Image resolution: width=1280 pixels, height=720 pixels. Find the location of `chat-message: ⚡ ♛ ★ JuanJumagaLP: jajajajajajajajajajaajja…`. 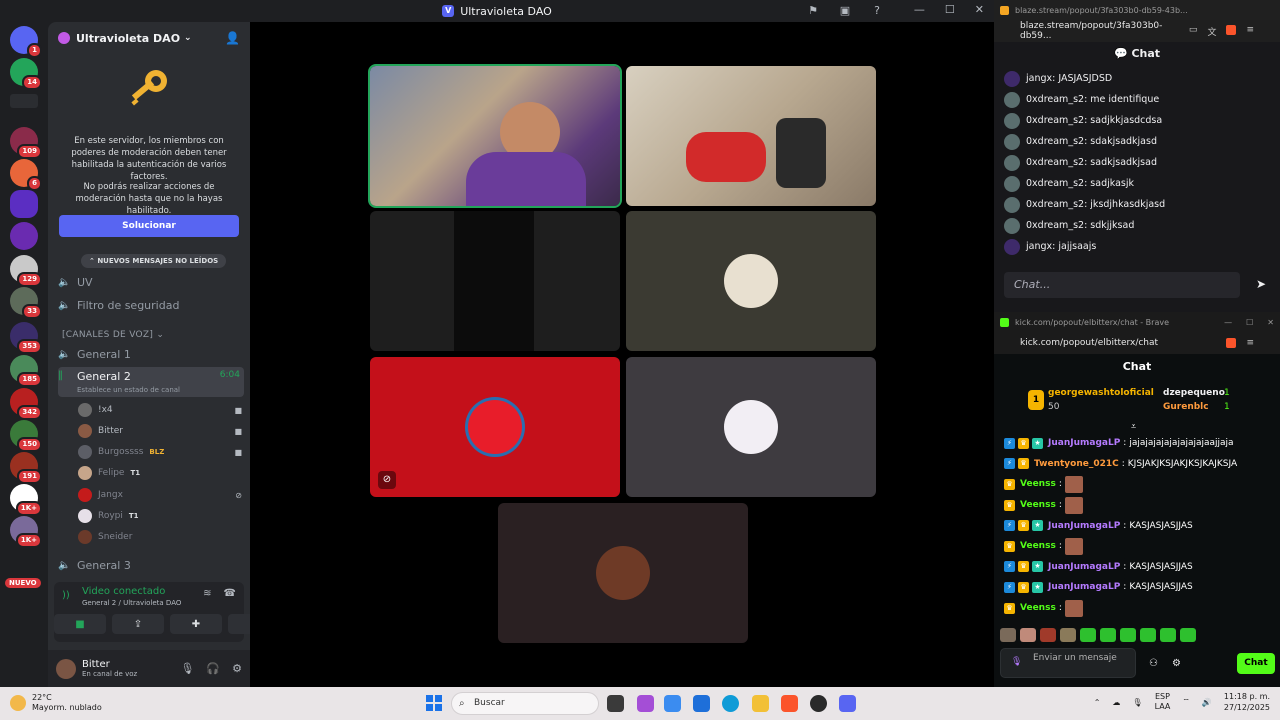

chat-message: ⚡ ♛ ★ JuanJumagaLP: jajajajajajajajajajaajja… is located at coordinates (1137, 443).